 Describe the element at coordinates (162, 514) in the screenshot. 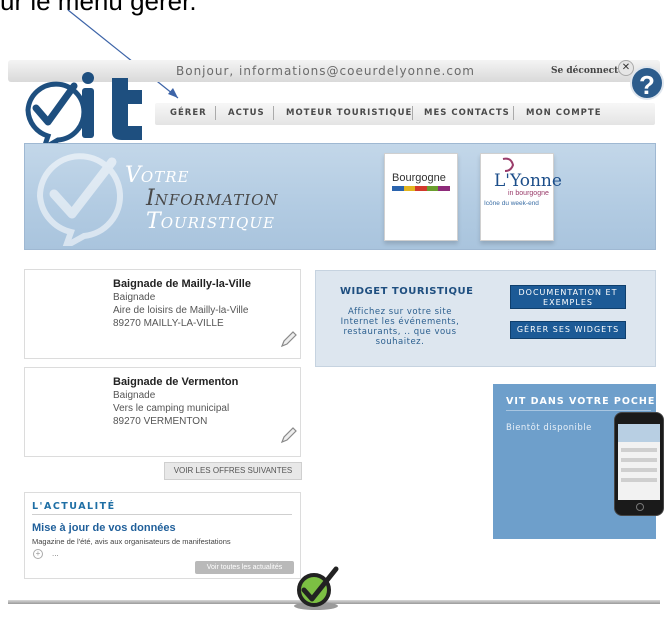

I see `news-divider` at that location.